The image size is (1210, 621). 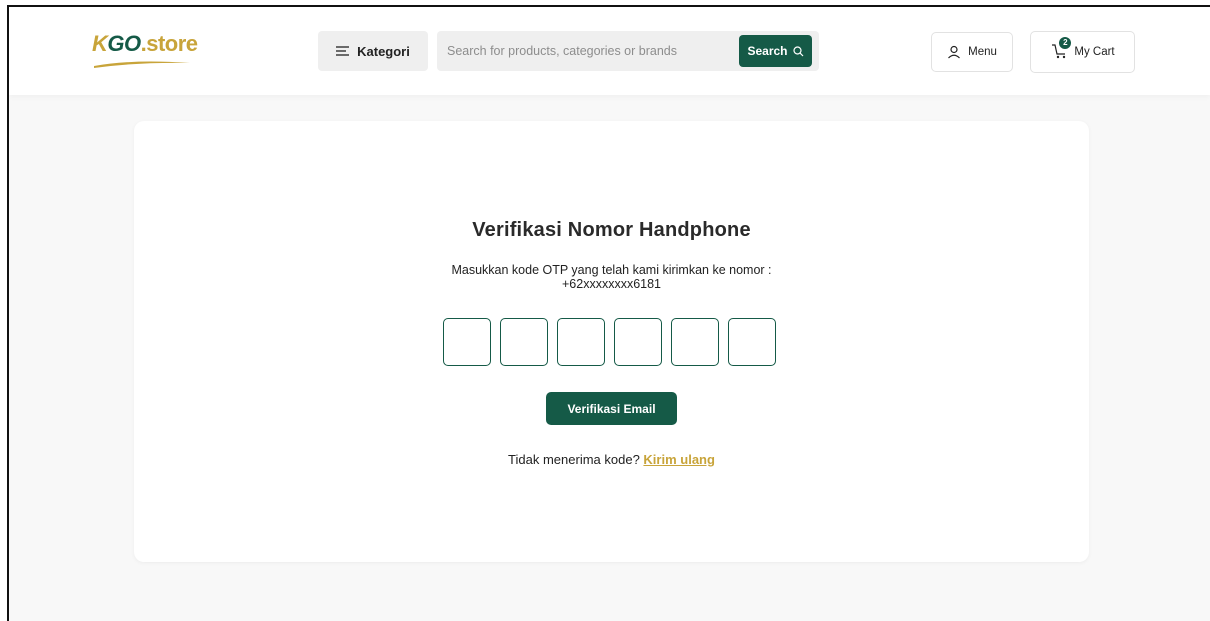 What do you see at coordinates (1094, 52) in the screenshot?
I see `cart-label: My Cart` at bounding box center [1094, 52].